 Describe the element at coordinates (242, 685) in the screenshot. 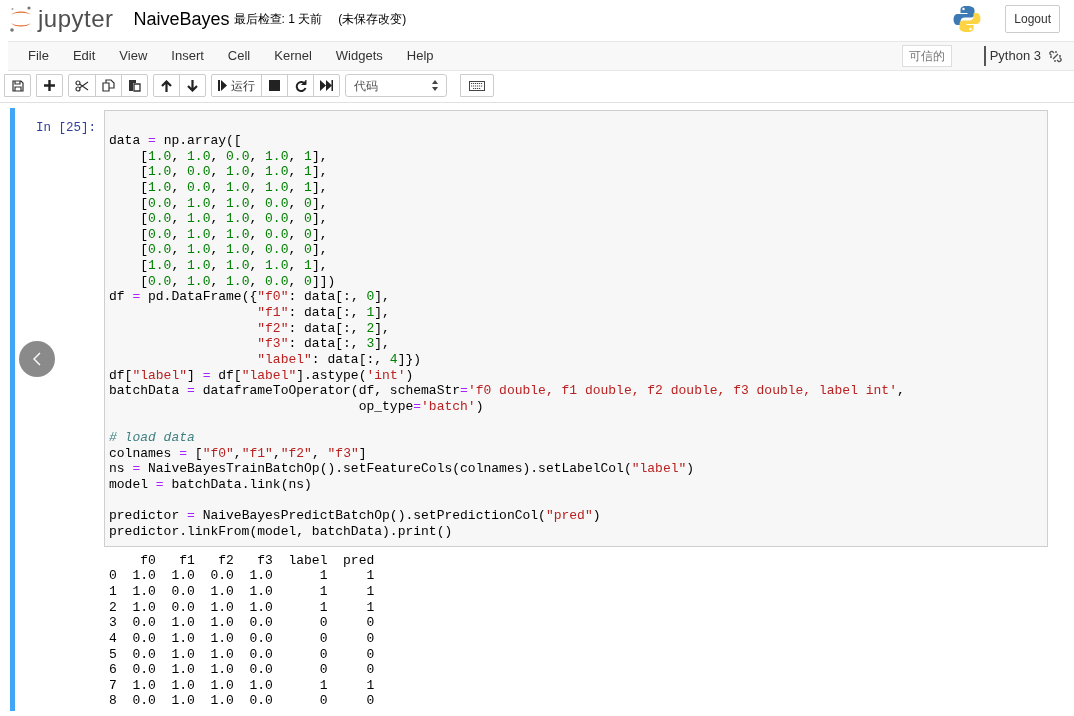

I see `output-line: 7 1.0 1.0 1.0 1.0 1 1` at that location.